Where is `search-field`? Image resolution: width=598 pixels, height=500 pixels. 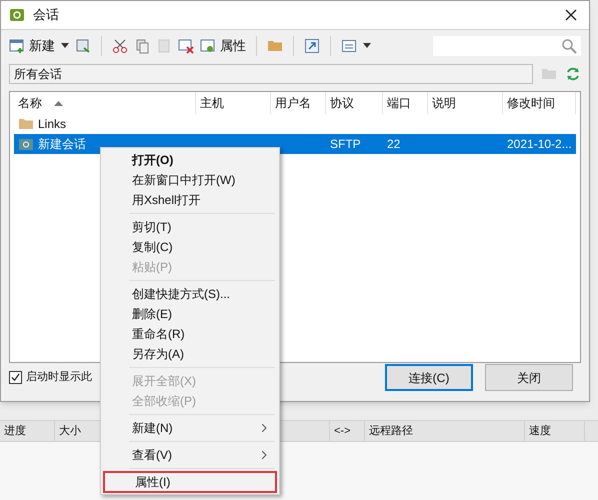 search-field is located at coordinates (507, 46).